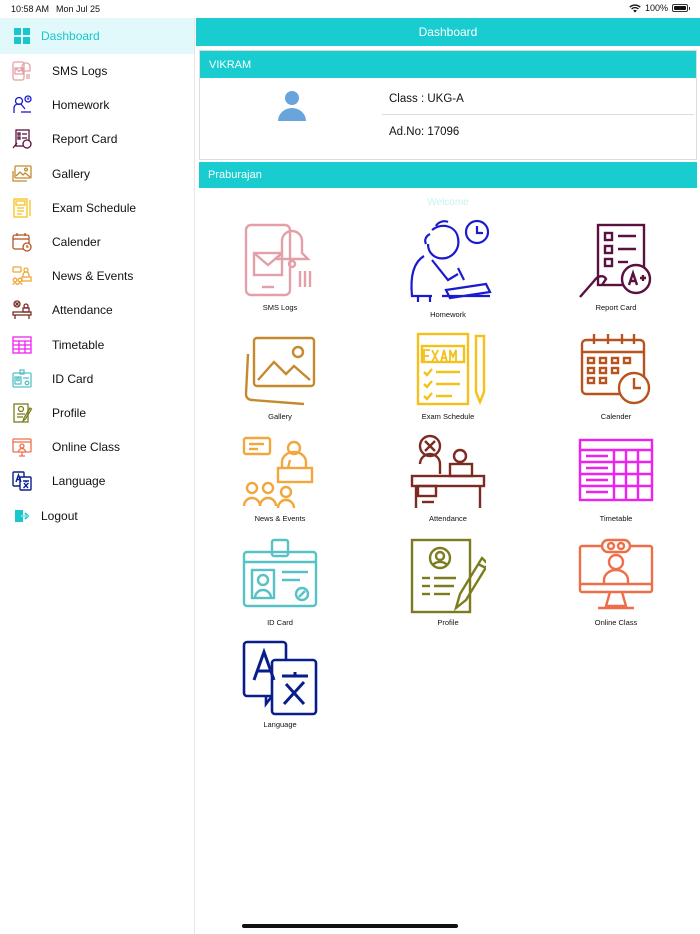  I want to click on tile-gallery: Gallery, so click(280, 376).